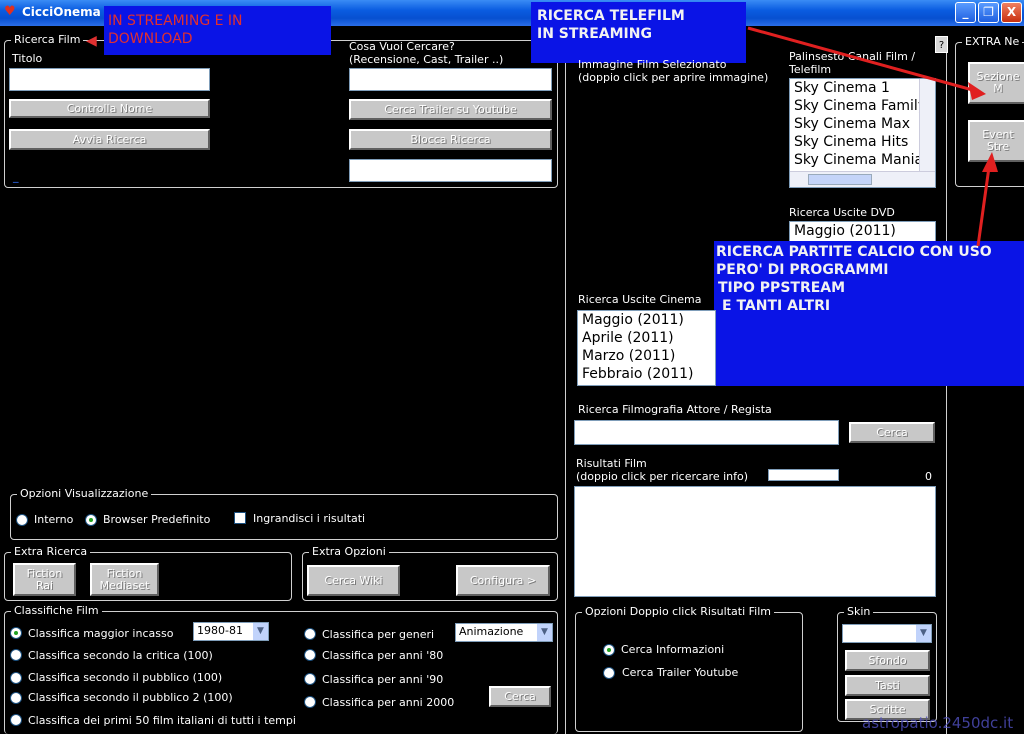  Describe the element at coordinates (310, 679) in the screenshot. I see `classifica-90-radio` at that location.